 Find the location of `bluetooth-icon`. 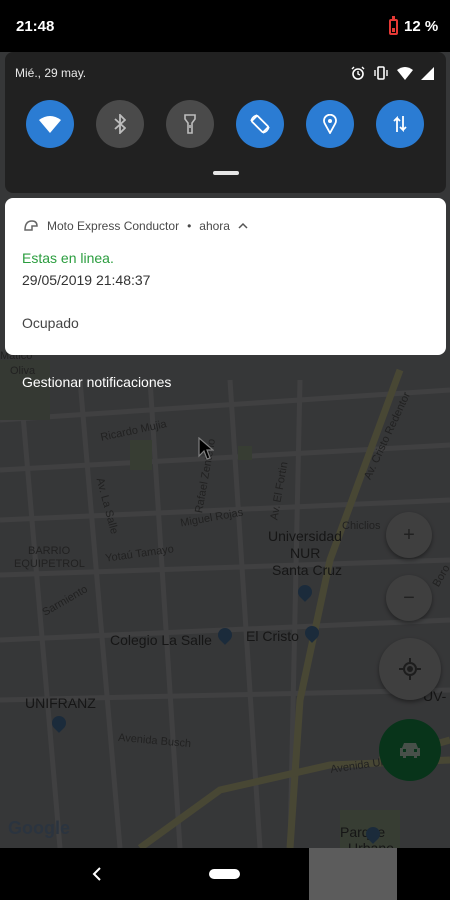

bluetooth-icon is located at coordinates (120, 124).